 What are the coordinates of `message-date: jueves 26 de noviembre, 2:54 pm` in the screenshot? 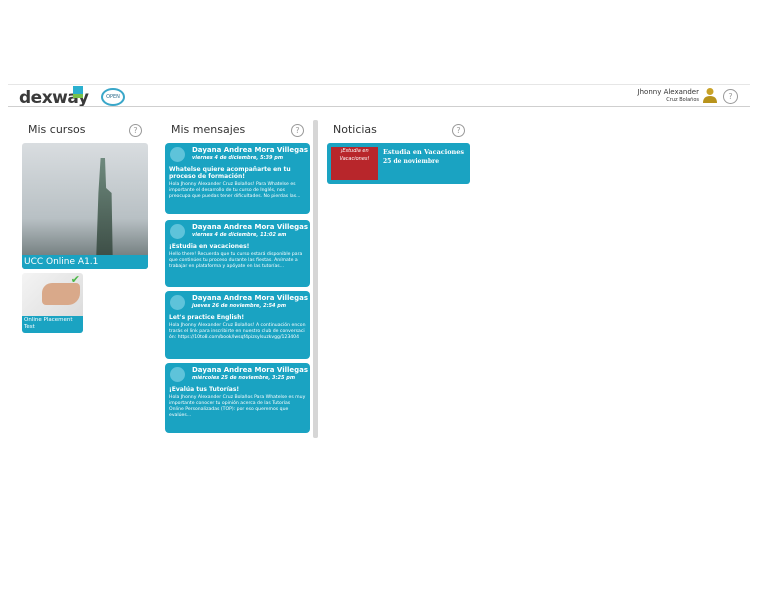 It's located at (239, 306).